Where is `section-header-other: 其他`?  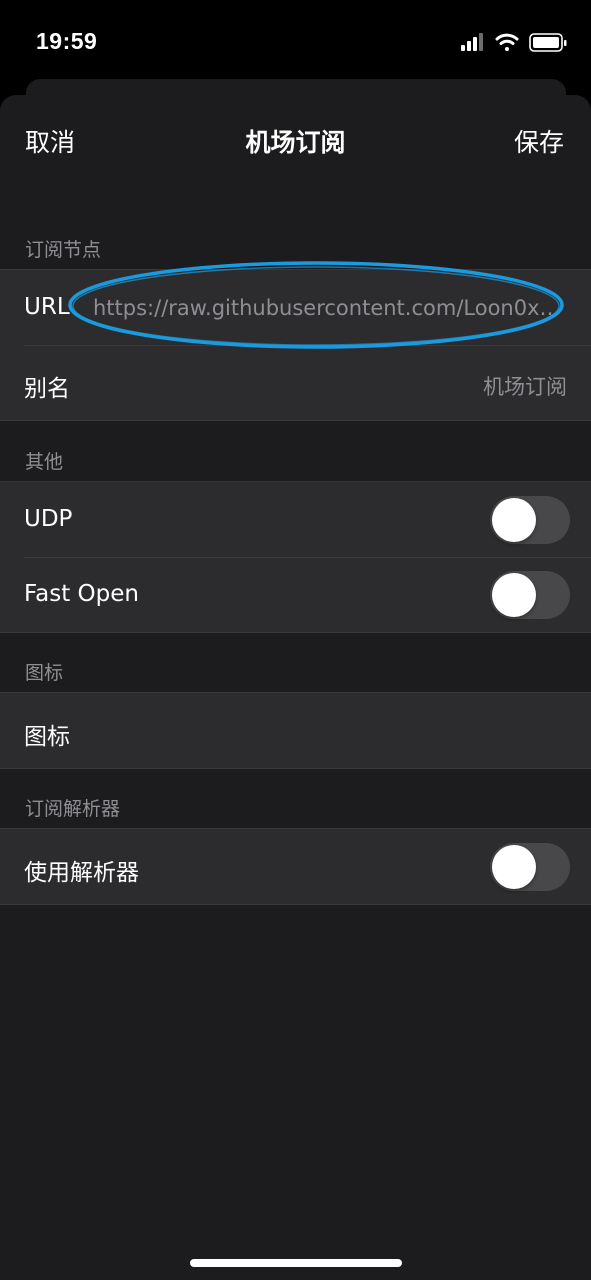 section-header-other: 其他 is located at coordinates (44, 462).